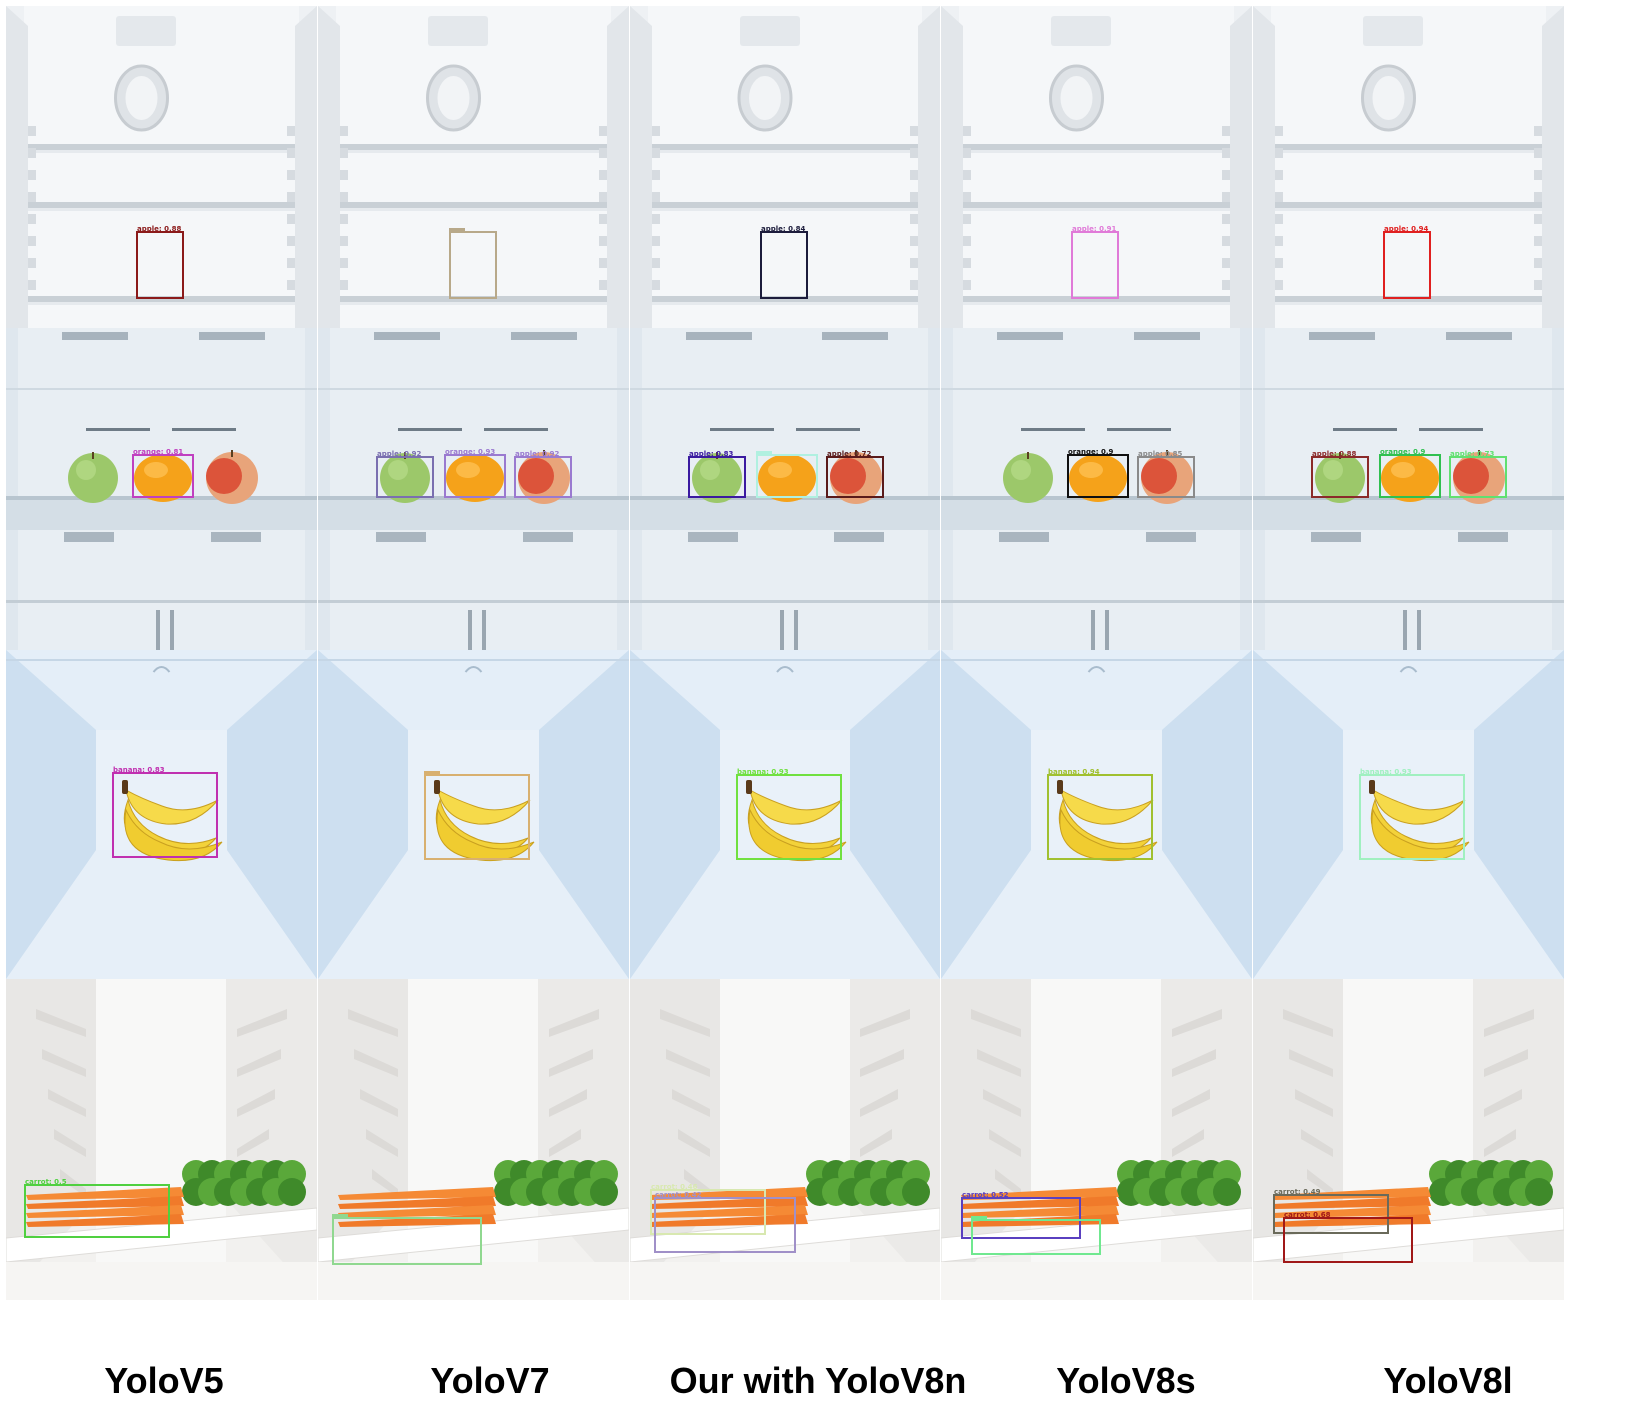  Describe the element at coordinates (1096, 1139) in the screenshot. I see `result-image: carrot: 0.52` at that location.